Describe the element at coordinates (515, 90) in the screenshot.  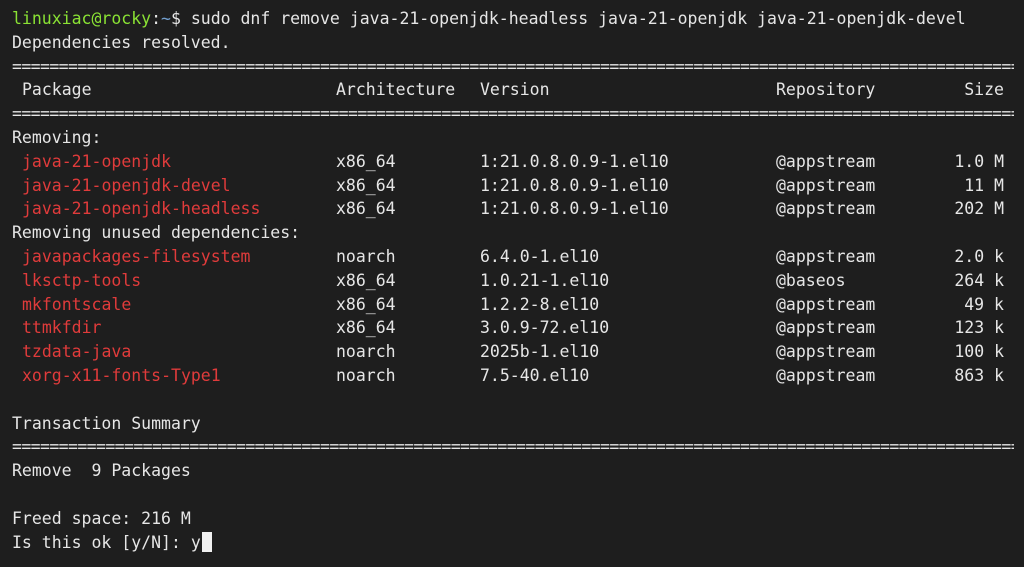
I see `header-version: Version` at that location.